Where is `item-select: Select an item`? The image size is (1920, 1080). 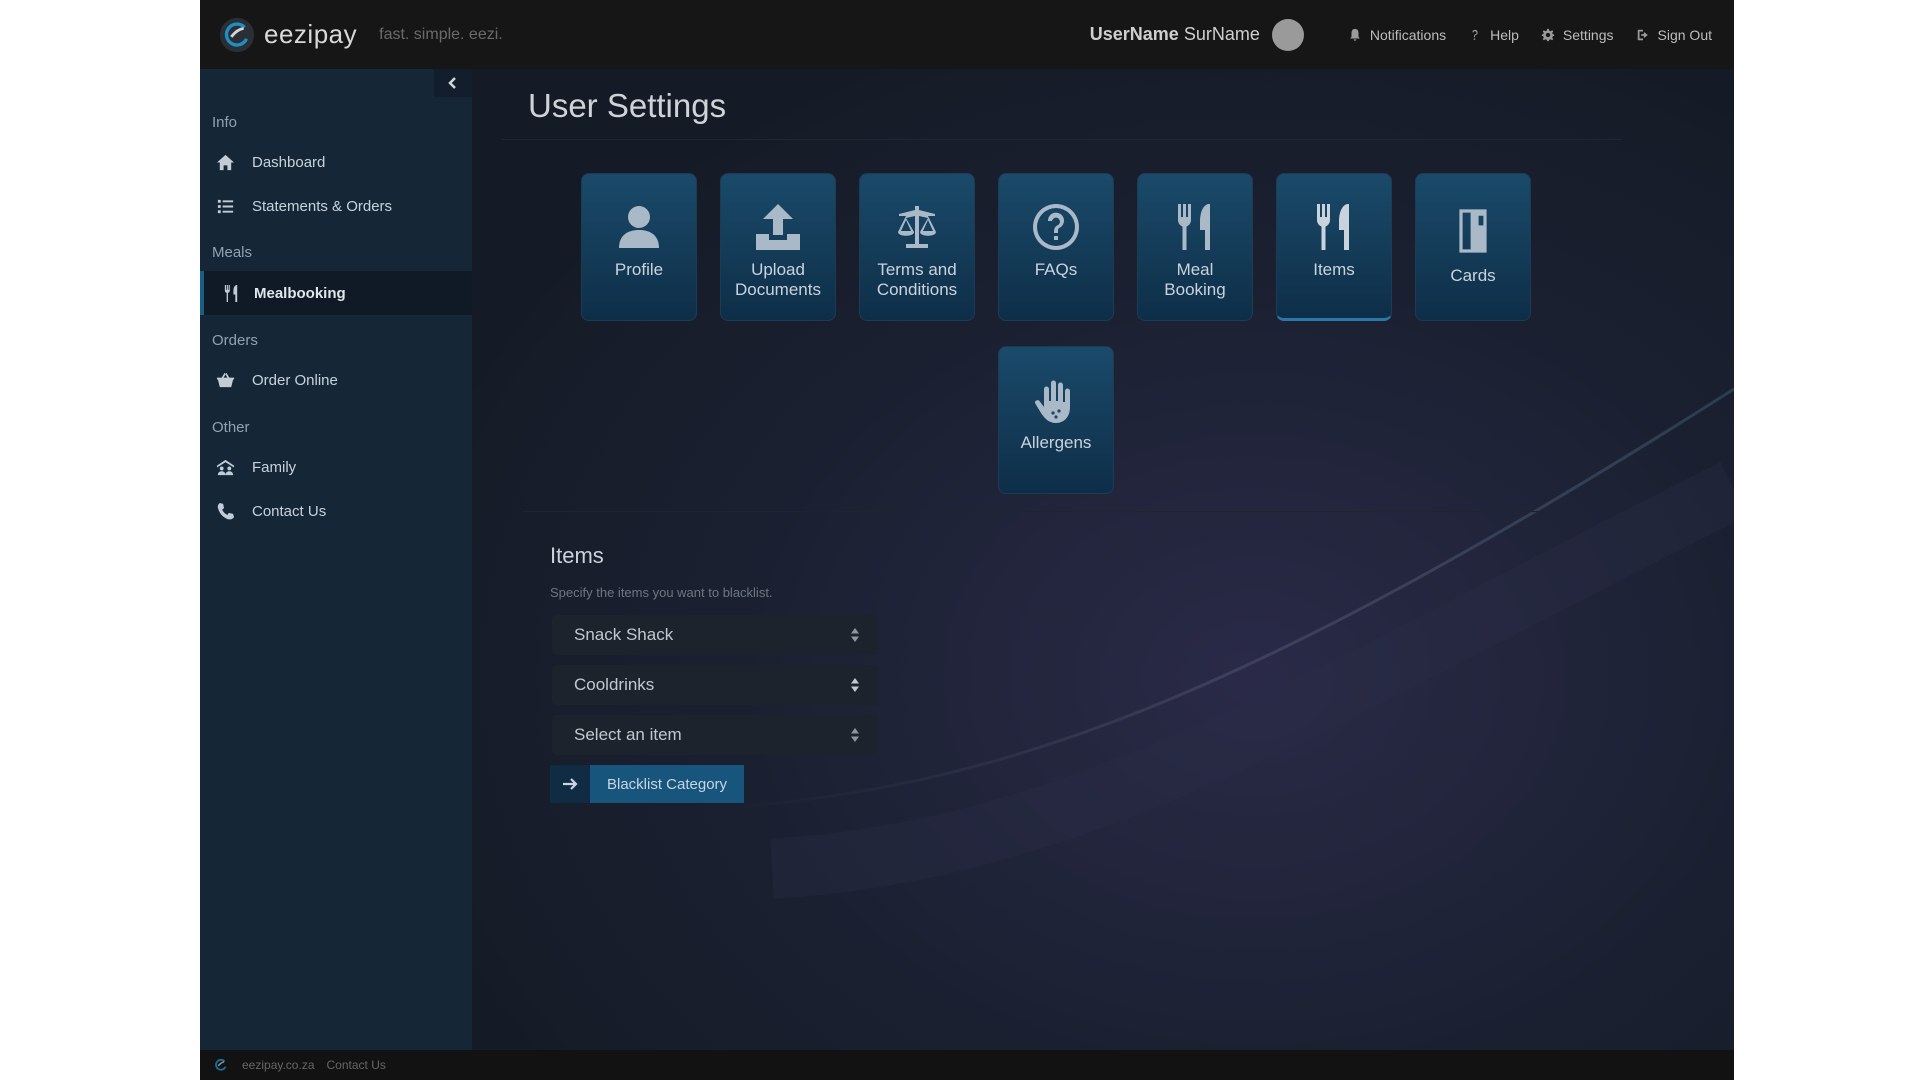
item-select: Select an item is located at coordinates (715, 735).